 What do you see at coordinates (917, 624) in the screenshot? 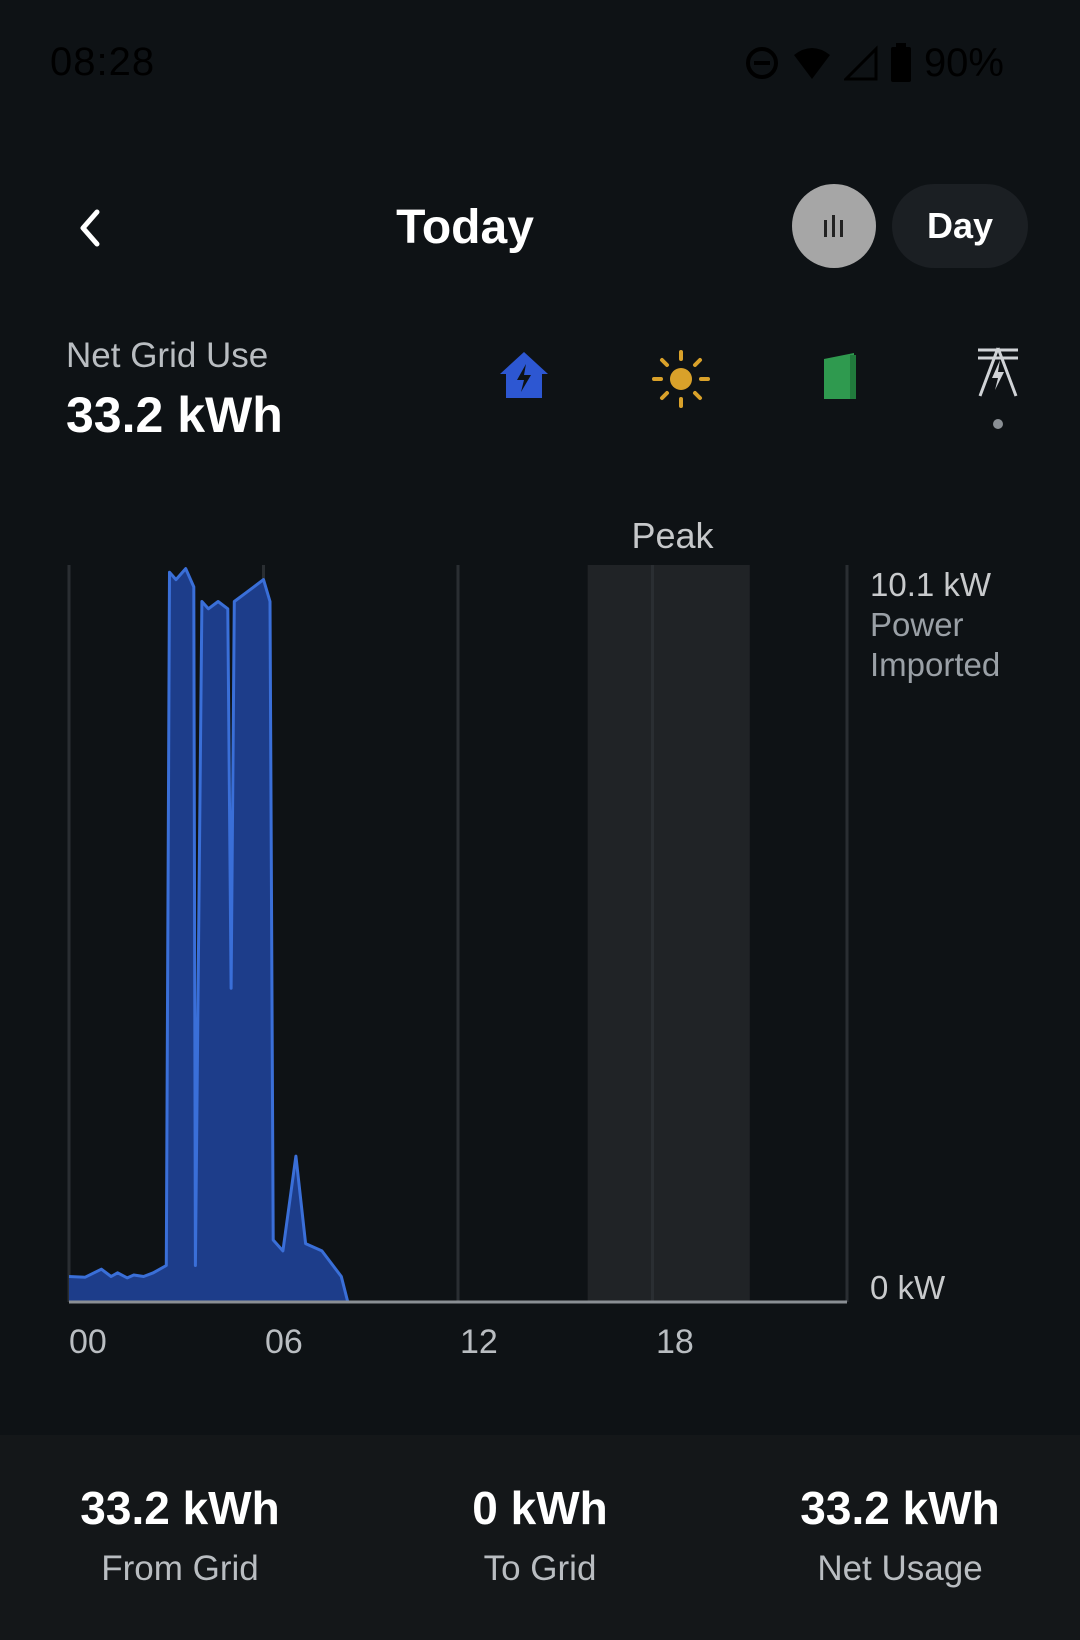
I see `y-axis-title-line1: Power` at bounding box center [917, 624].